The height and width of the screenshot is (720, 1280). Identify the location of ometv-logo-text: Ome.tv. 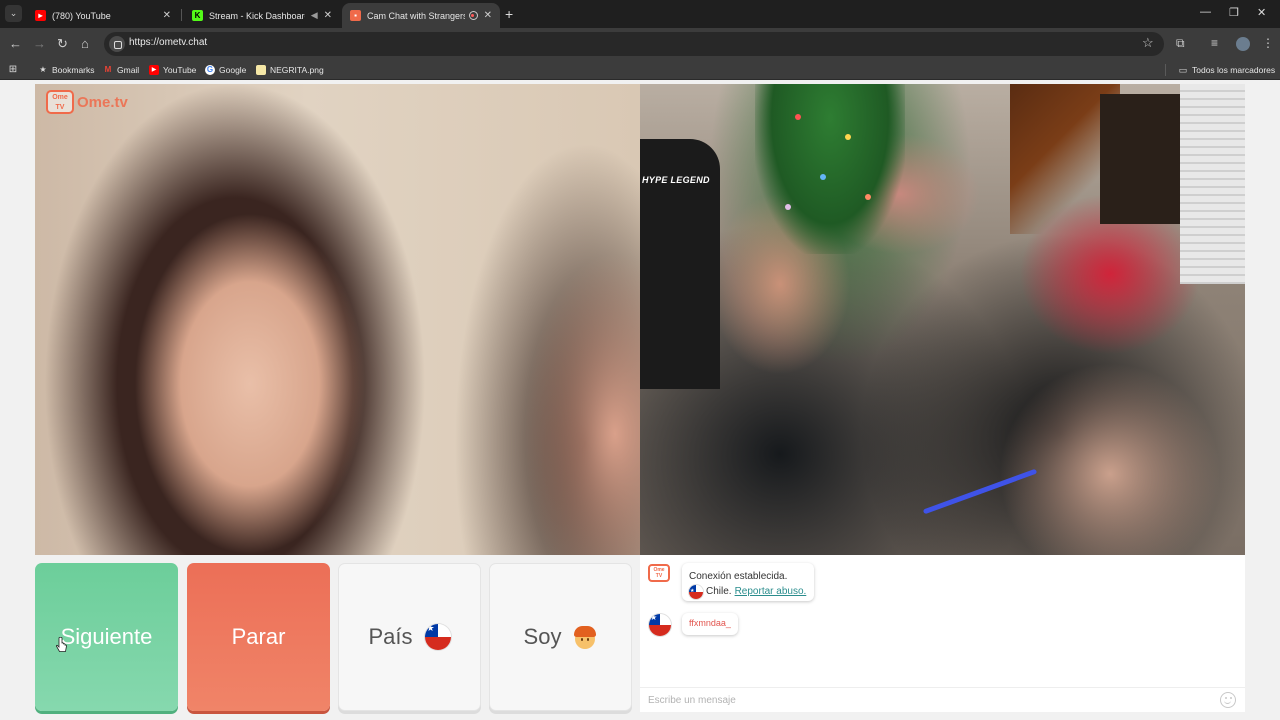
(102, 102).